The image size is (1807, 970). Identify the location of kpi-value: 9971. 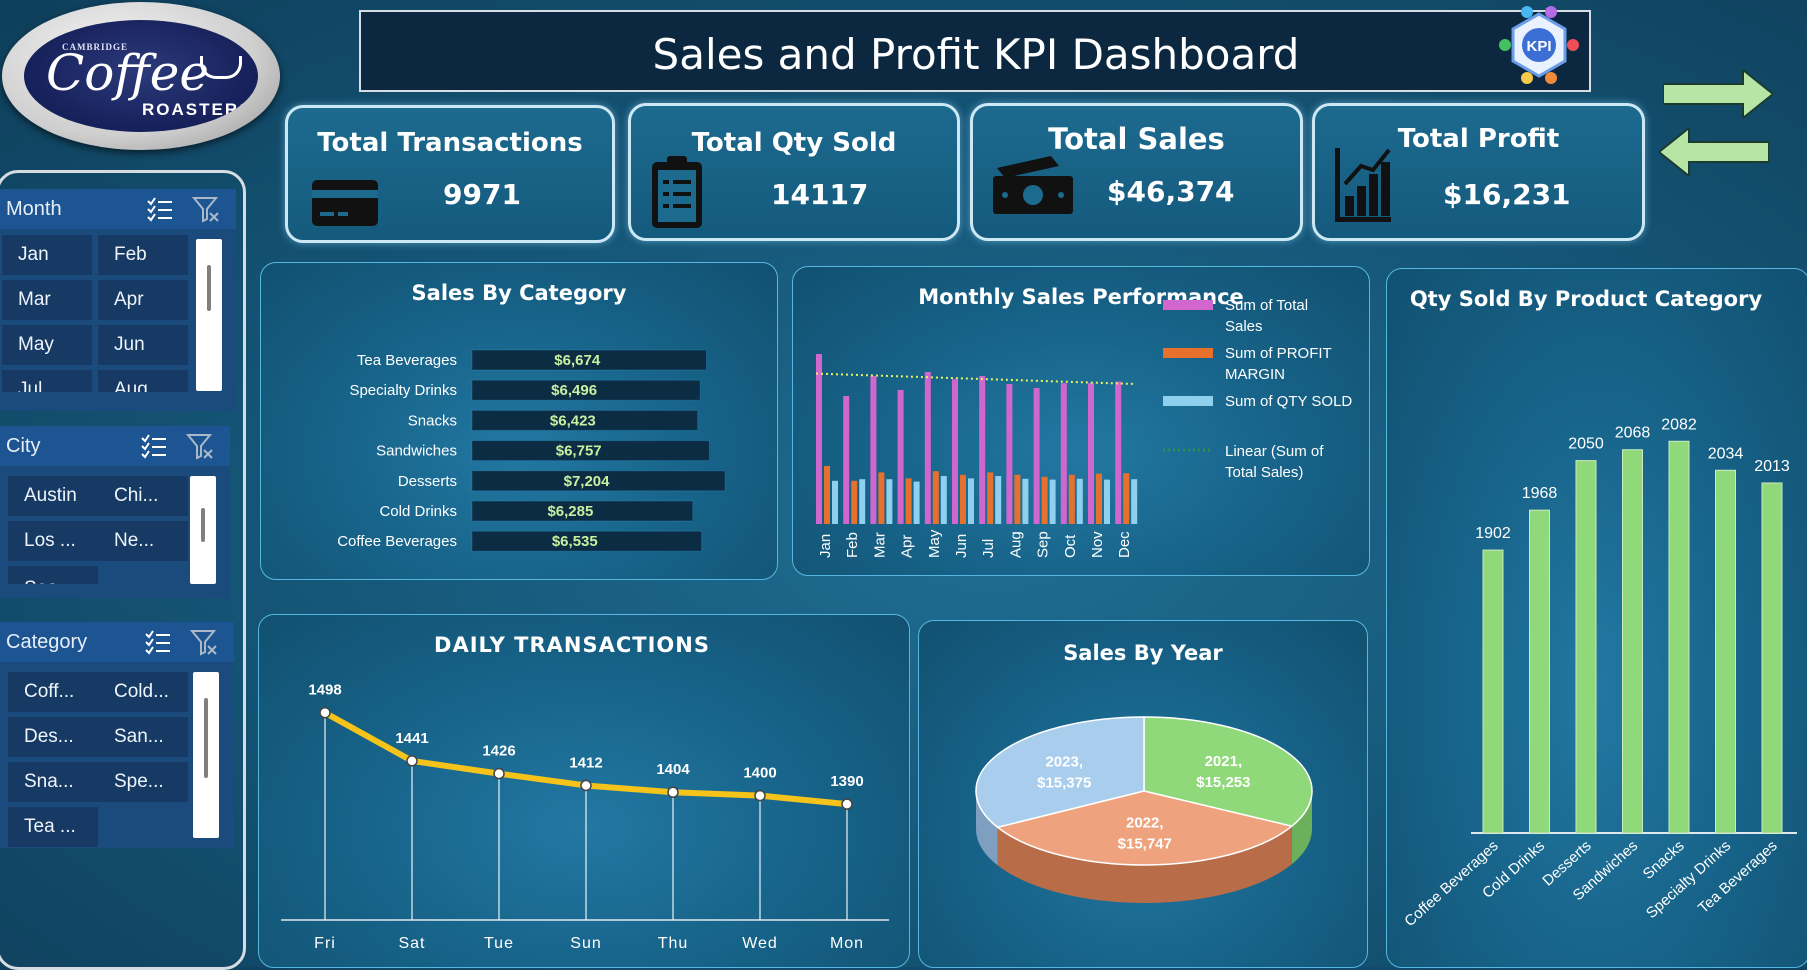
(482, 194).